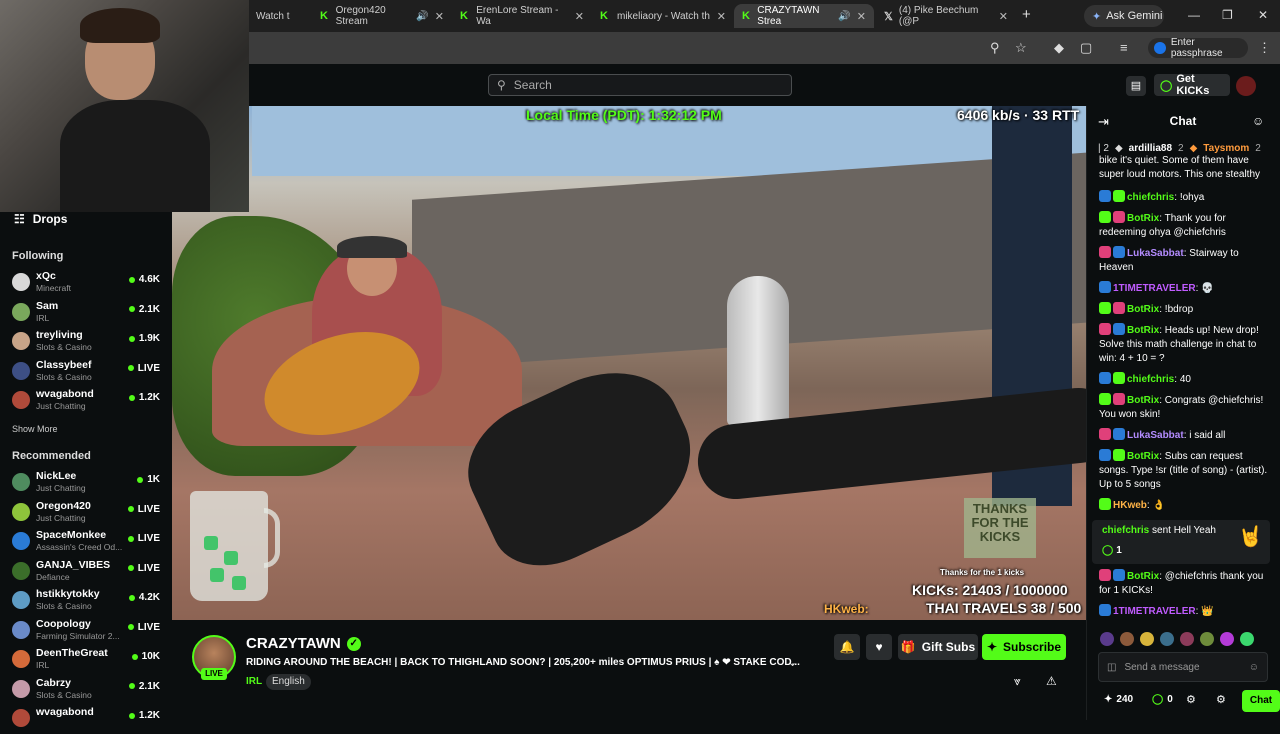  I want to click on browser-tab-active: K CRAZYTAWN Strea 🔊 ✕, so click(804, 16).